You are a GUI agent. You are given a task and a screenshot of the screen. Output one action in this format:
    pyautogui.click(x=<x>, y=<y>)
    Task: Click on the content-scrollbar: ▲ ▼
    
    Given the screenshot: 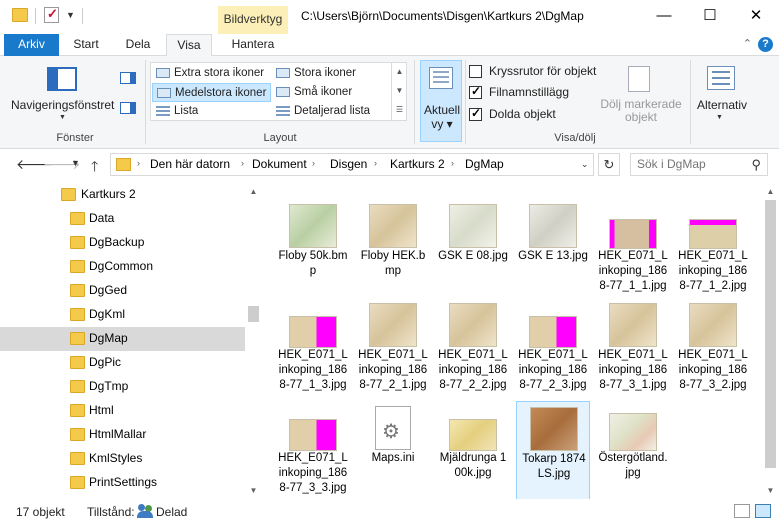 What is the action you would take?
    pyautogui.click(x=770, y=341)
    